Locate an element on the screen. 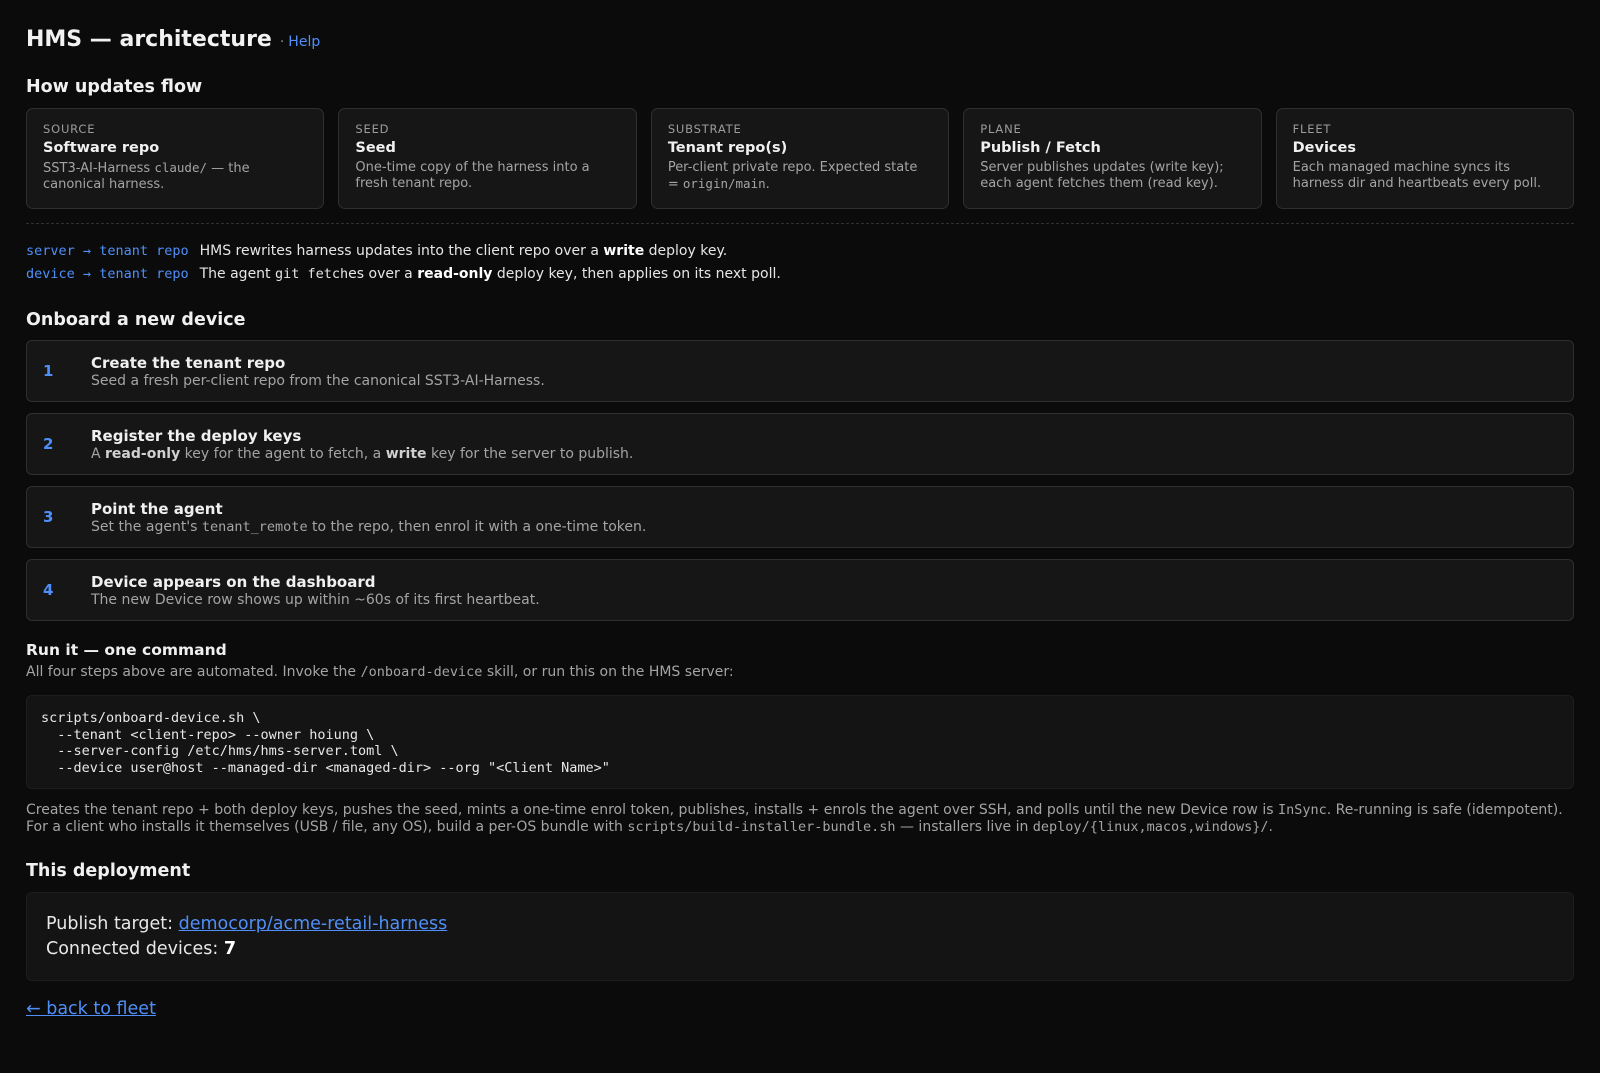 Image resolution: width=1600 pixels, height=1073 pixels. card-title: Seed is located at coordinates (375, 148).